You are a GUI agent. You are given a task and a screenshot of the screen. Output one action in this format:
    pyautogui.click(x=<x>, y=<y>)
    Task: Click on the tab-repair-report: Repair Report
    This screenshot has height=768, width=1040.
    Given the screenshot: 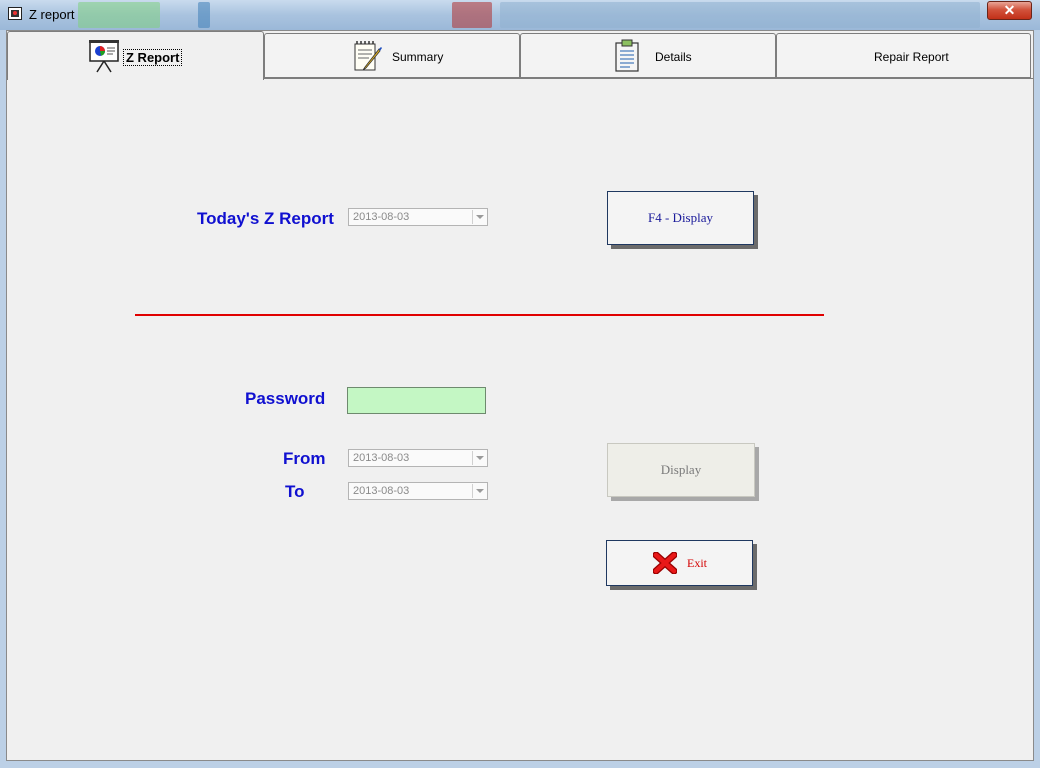 What is the action you would take?
    pyautogui.click(x=903, y=55)
    